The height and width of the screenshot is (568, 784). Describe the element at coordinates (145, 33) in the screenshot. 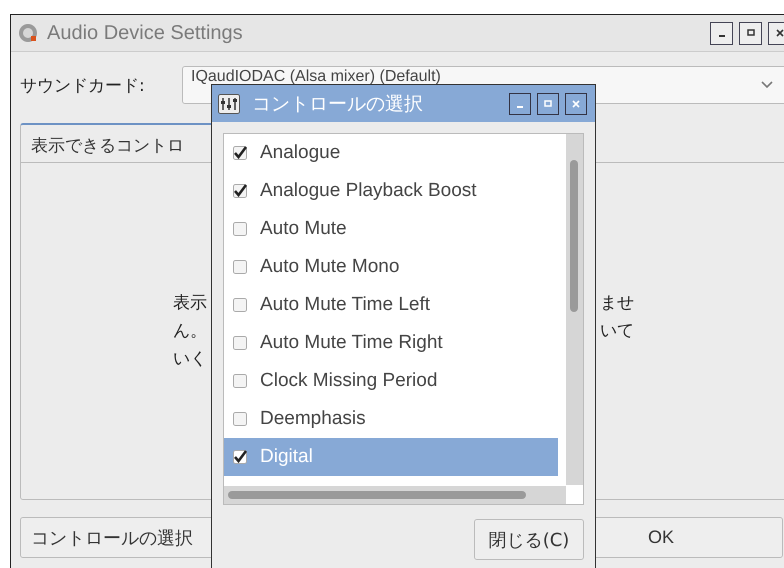

I see `window-title: Audio Device Settings` at that location.